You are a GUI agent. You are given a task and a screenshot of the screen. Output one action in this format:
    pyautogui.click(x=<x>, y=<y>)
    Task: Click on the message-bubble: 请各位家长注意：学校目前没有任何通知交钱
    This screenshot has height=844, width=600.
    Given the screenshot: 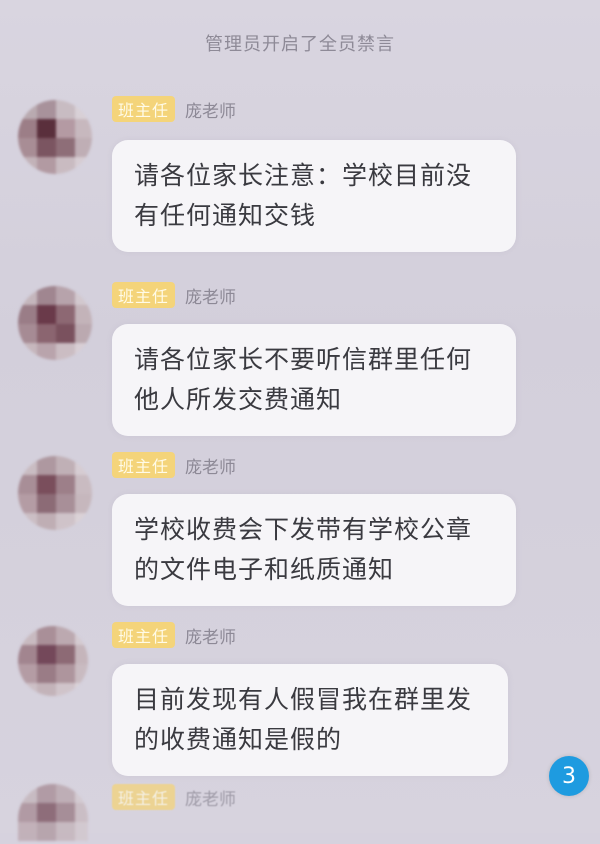 What is the action you would take?
    pyautogui.click(x=314, y=196)
    